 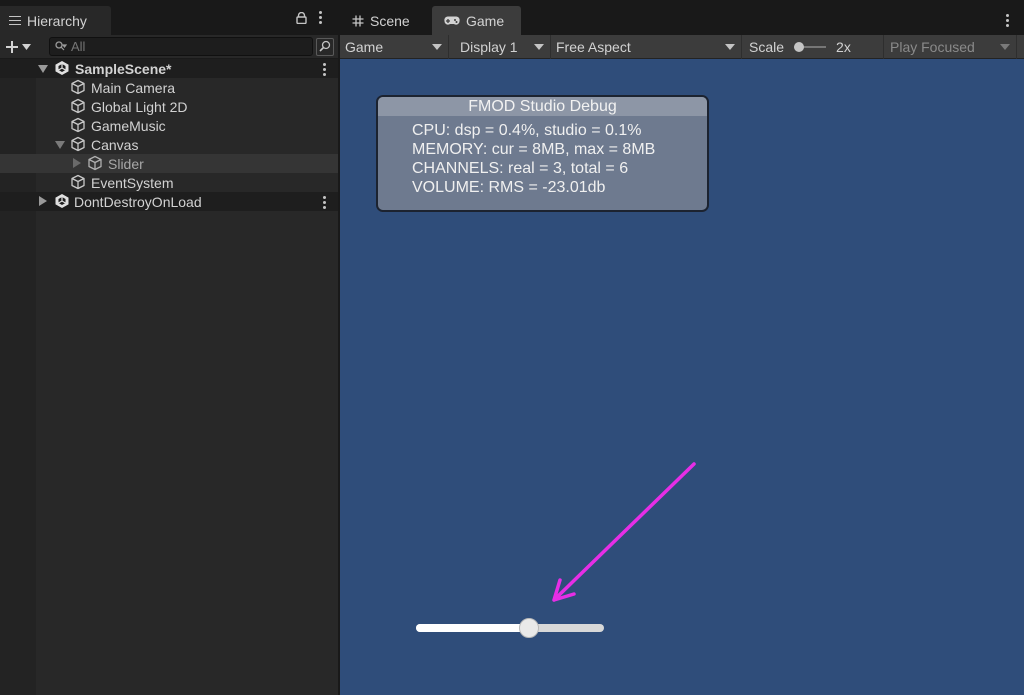 What do you see at coordinates (169, 163) in the screenshot?
I see `tree-item-slider: Slider` at bounding box center [169, 163].